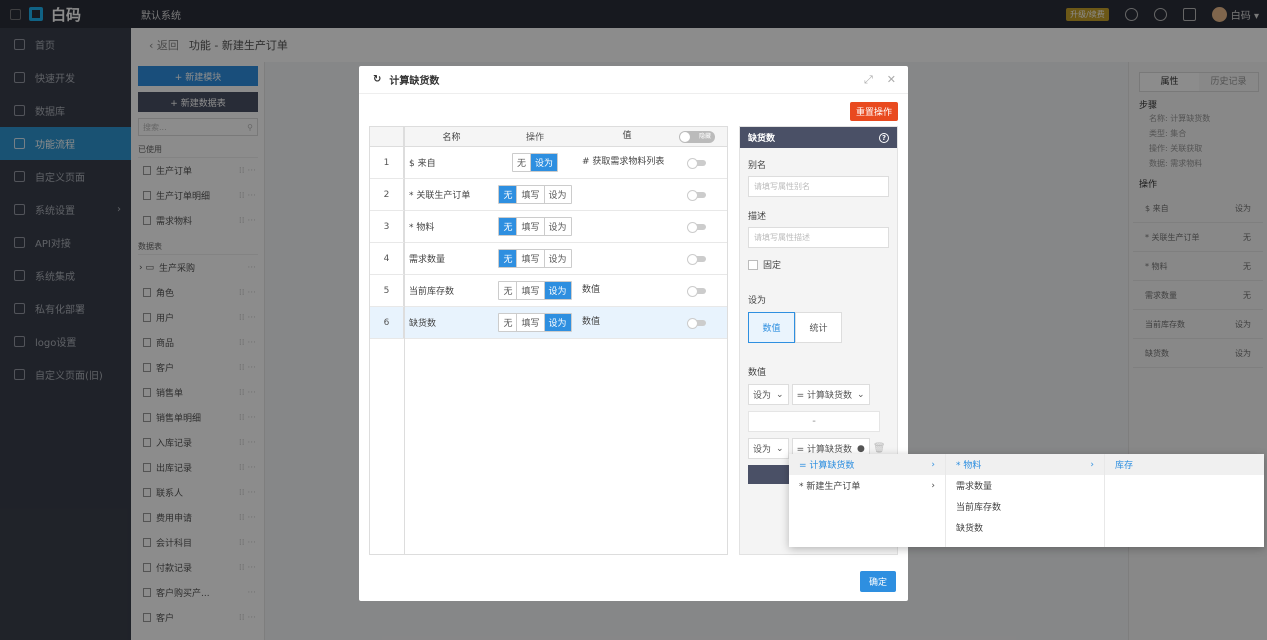 The height and width of the screenshot is (640, 1267). I want to click on help-icon: ?, so click(884, 137).